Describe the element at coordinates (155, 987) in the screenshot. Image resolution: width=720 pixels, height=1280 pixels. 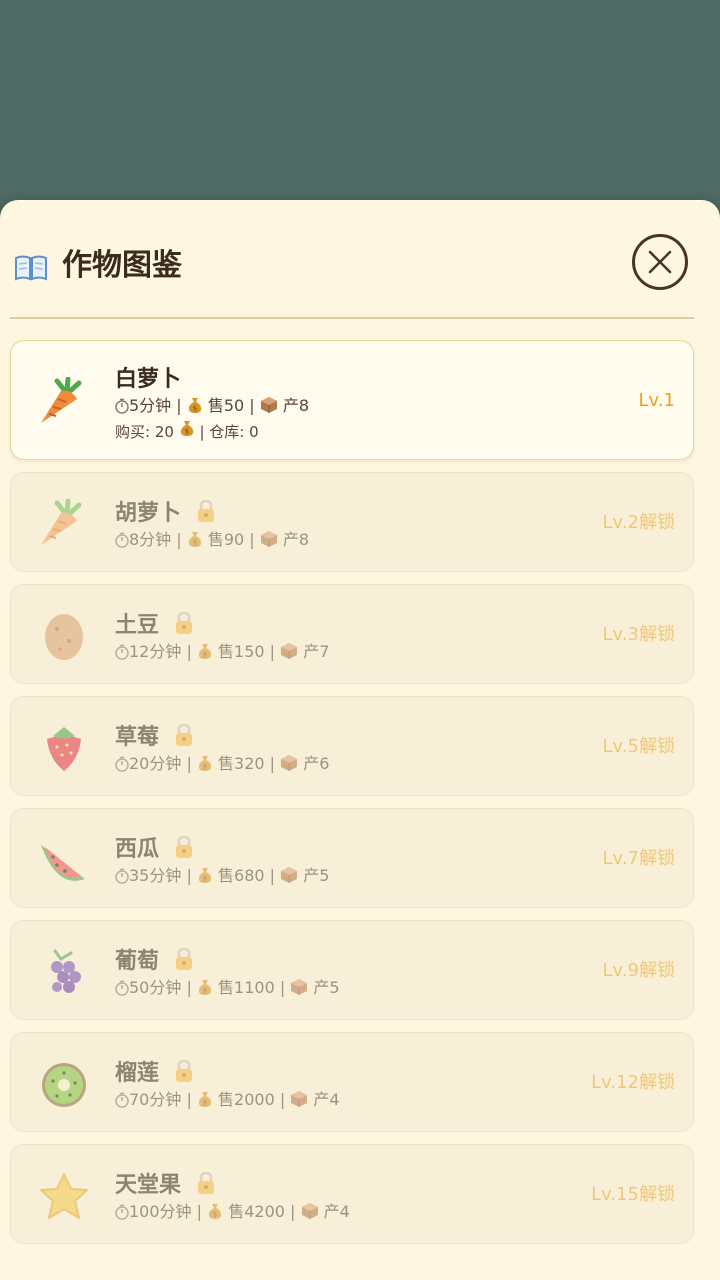
I see `grow-time: 50分钟` at that location.